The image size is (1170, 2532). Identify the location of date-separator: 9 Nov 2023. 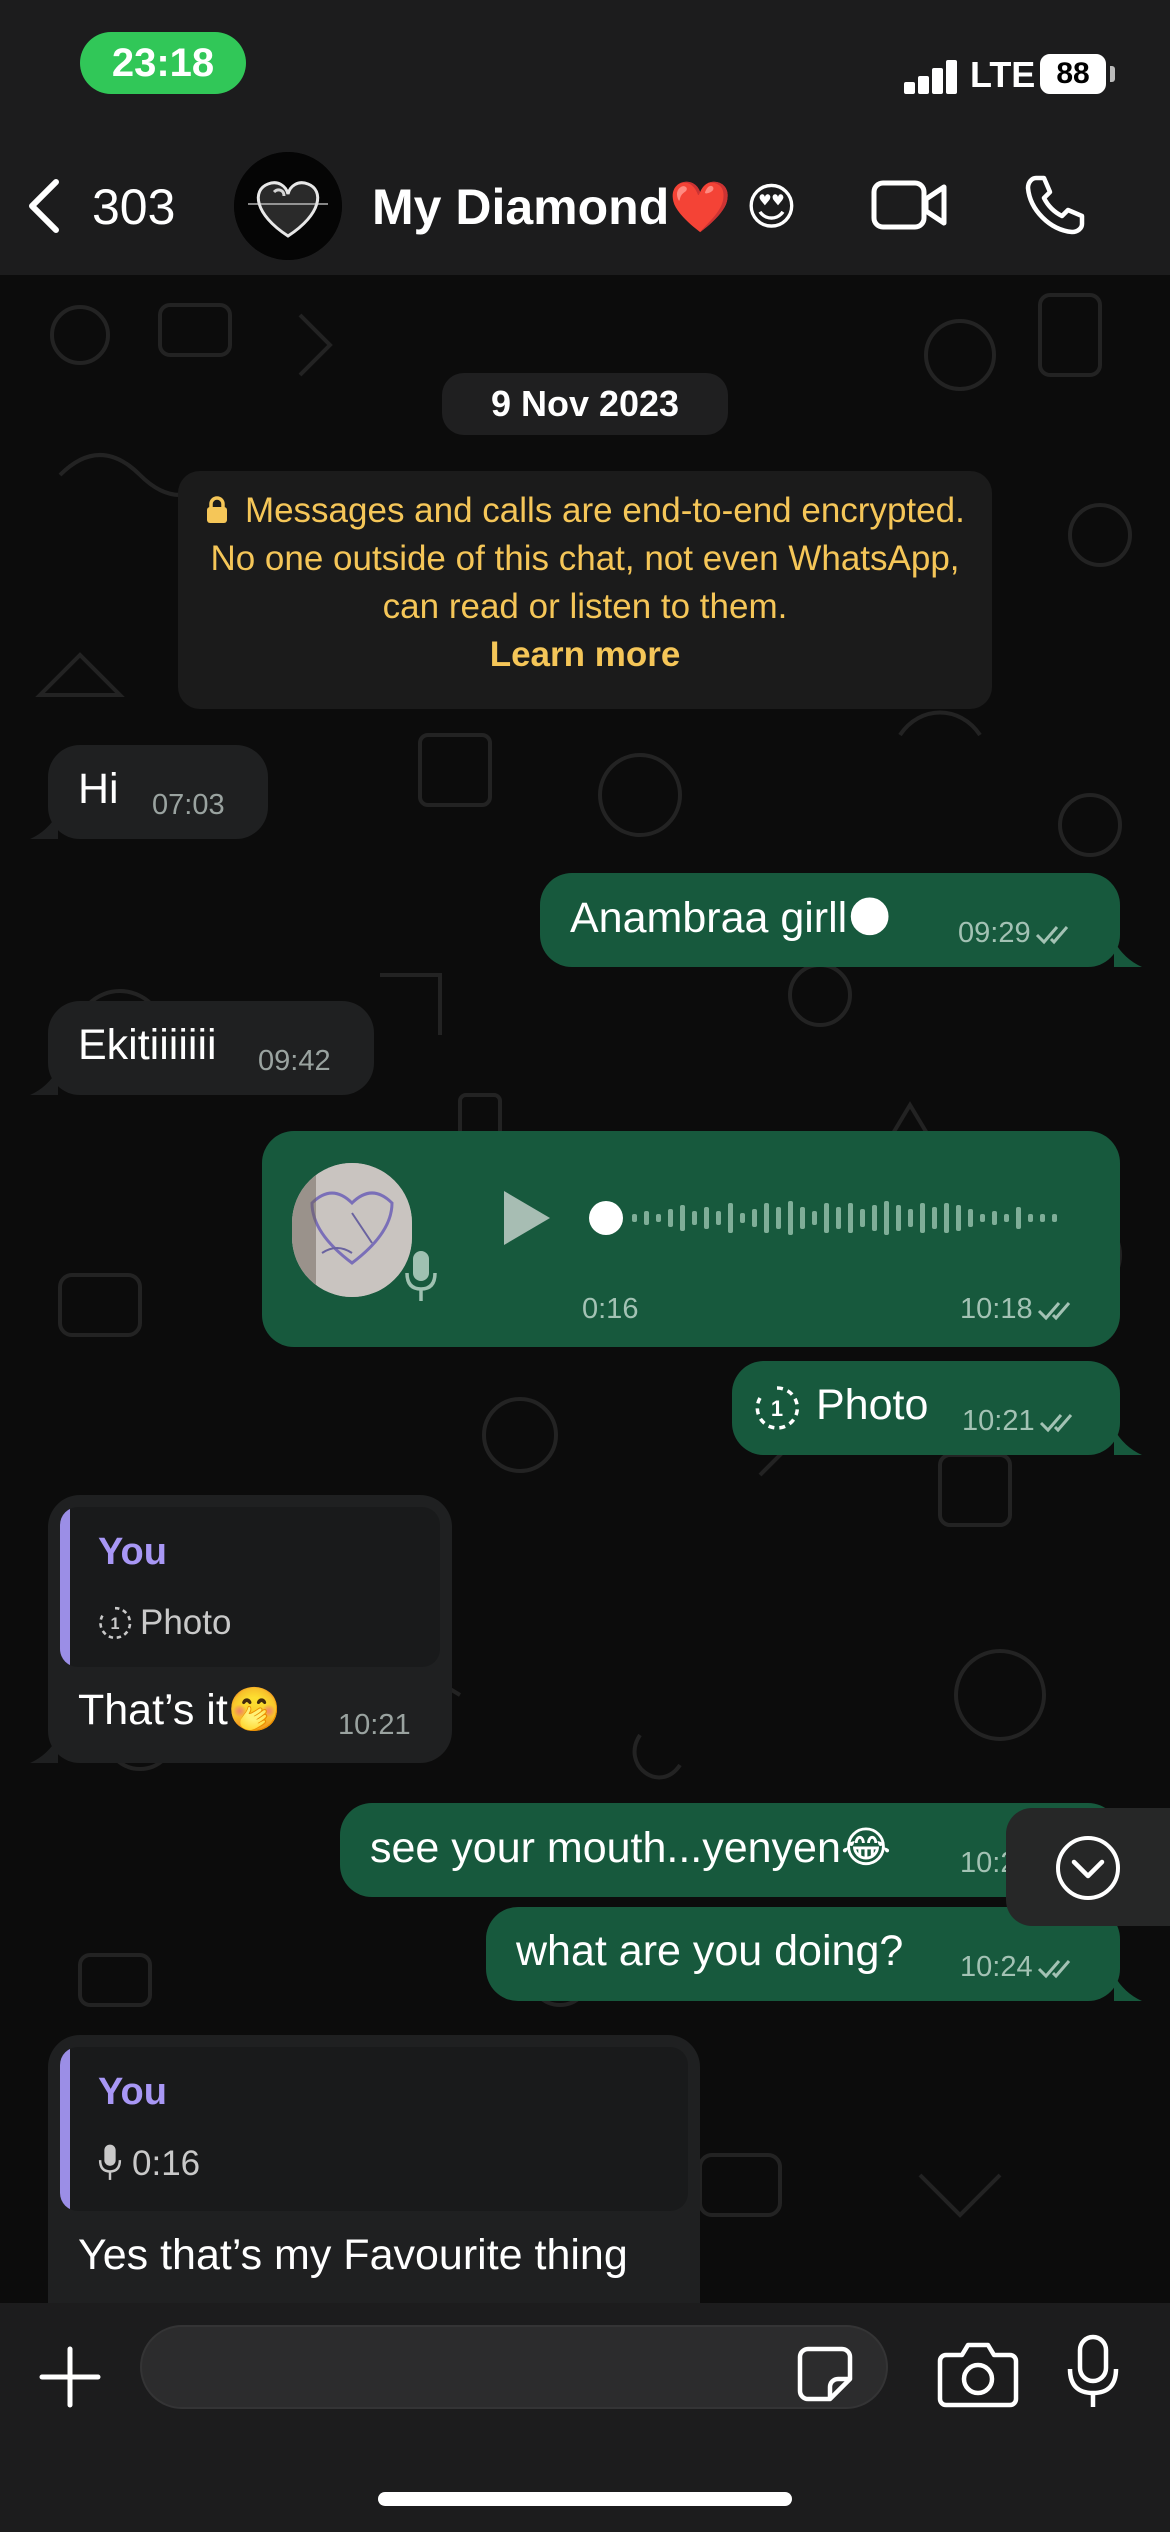
(585, 404).